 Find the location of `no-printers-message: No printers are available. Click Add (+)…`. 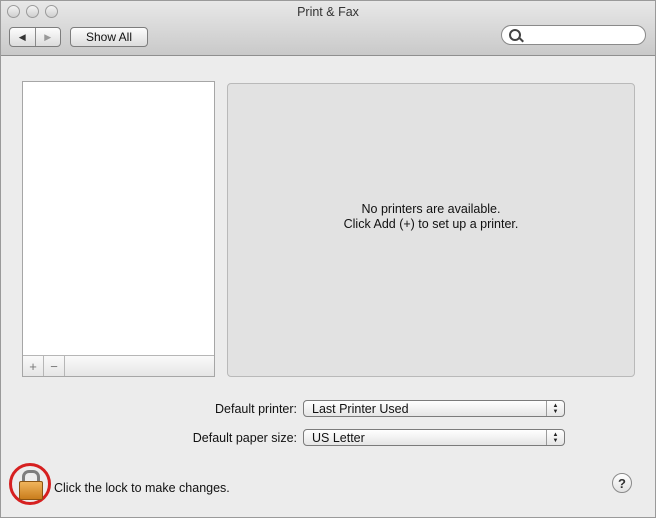

no-printers-message: No printers are available. Click Add (+)… is located at coordinates (431, 217).